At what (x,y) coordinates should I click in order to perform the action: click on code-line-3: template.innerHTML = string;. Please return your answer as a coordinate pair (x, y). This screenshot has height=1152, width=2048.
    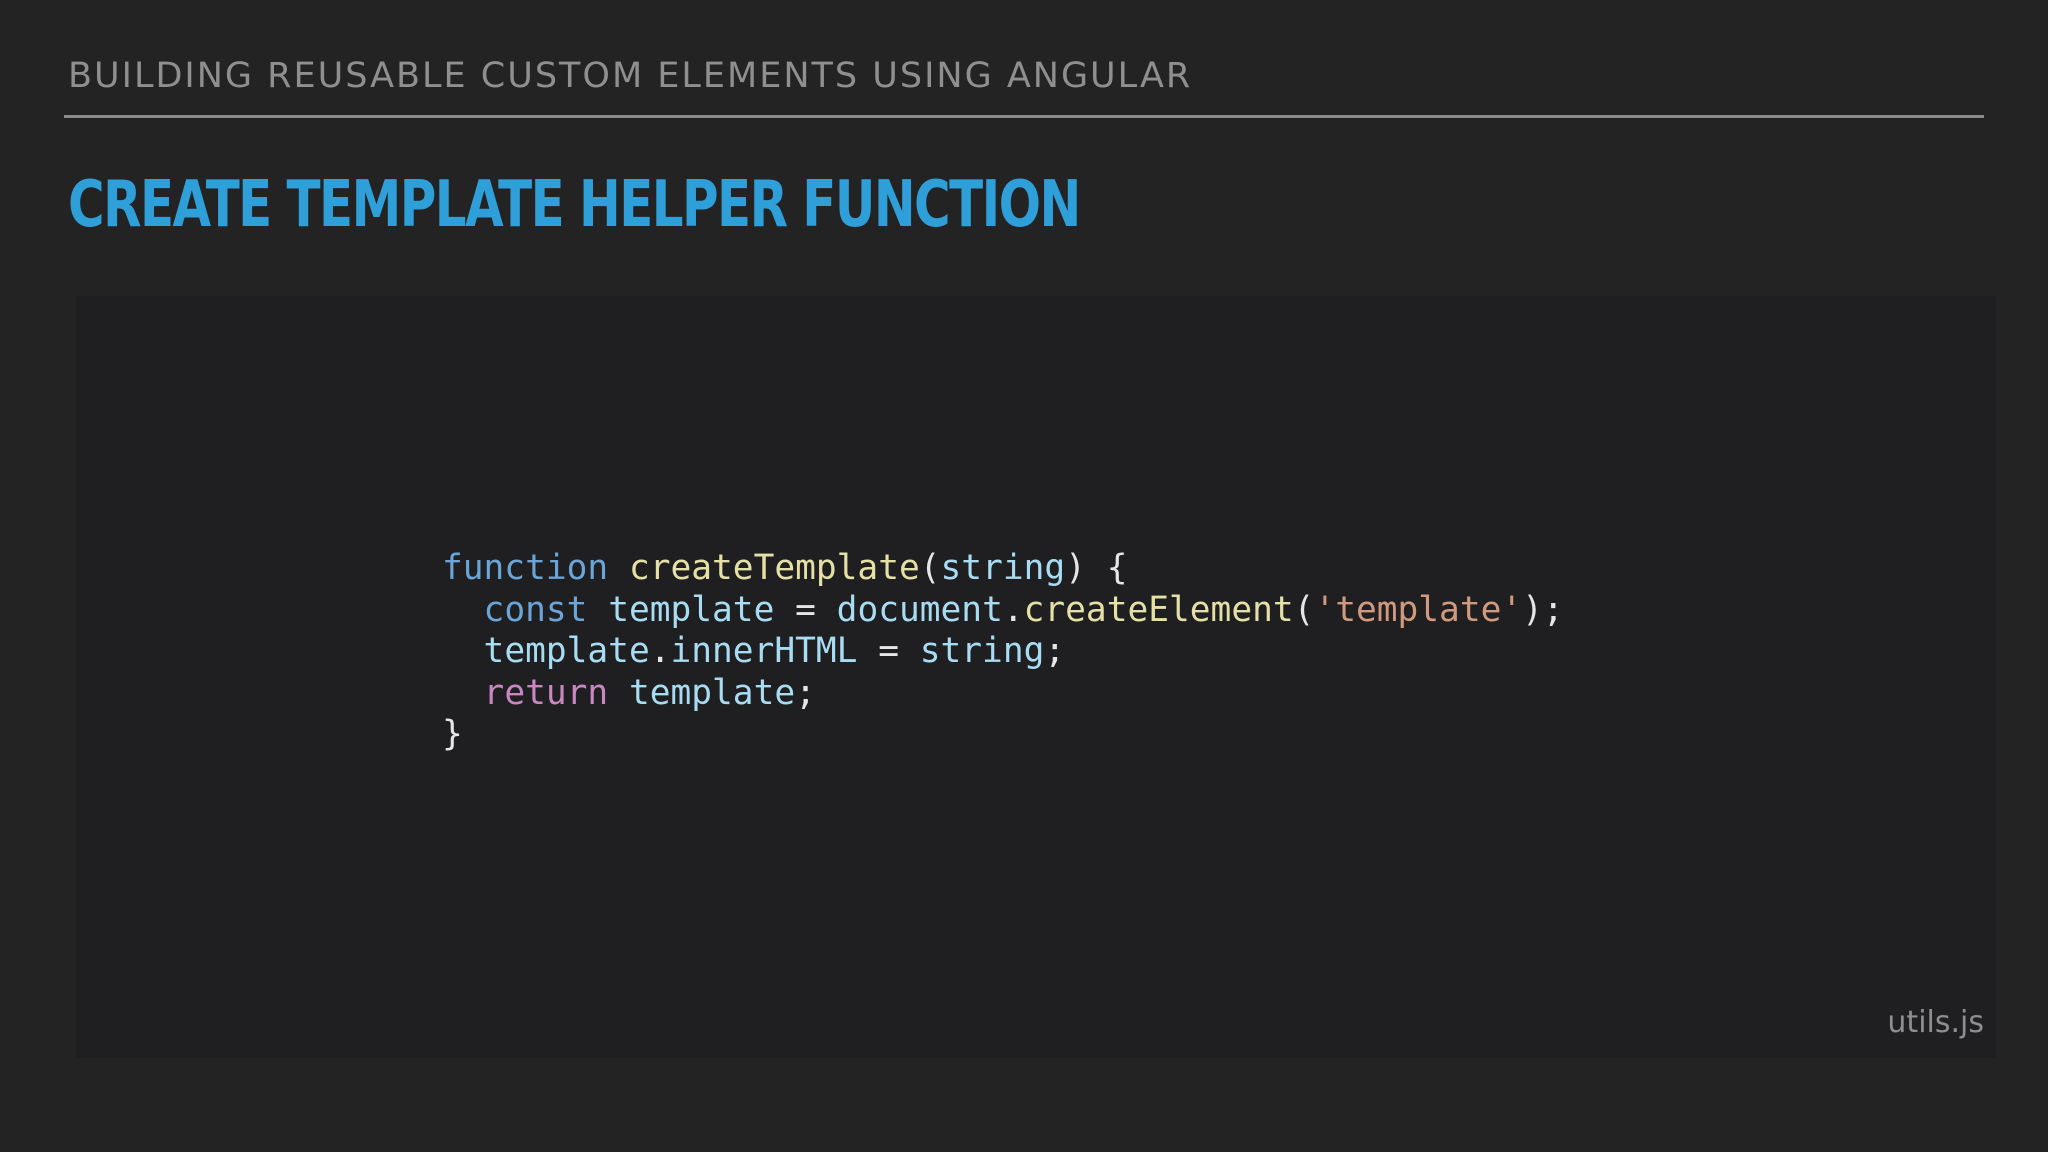
    Looking at the image, I should click on (1003, 652).